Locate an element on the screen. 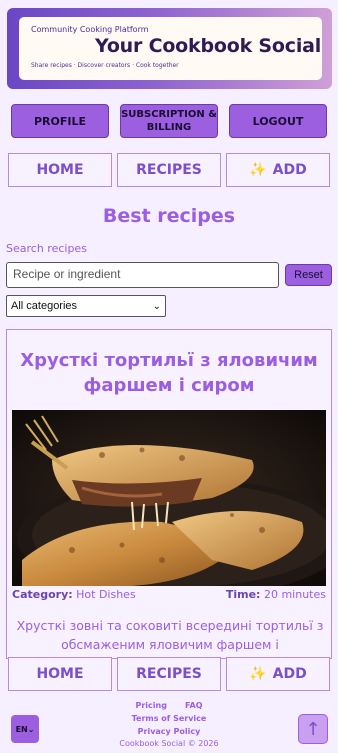 The image size is (338, 753). profile-button: PROFILE is located at coordinates (60, 121).